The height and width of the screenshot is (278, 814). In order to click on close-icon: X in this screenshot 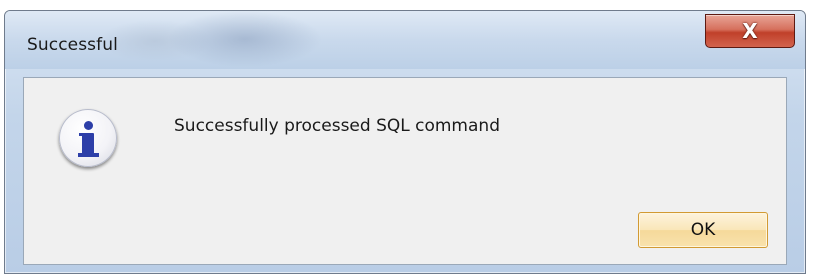, I will do `click(750, 31)`.